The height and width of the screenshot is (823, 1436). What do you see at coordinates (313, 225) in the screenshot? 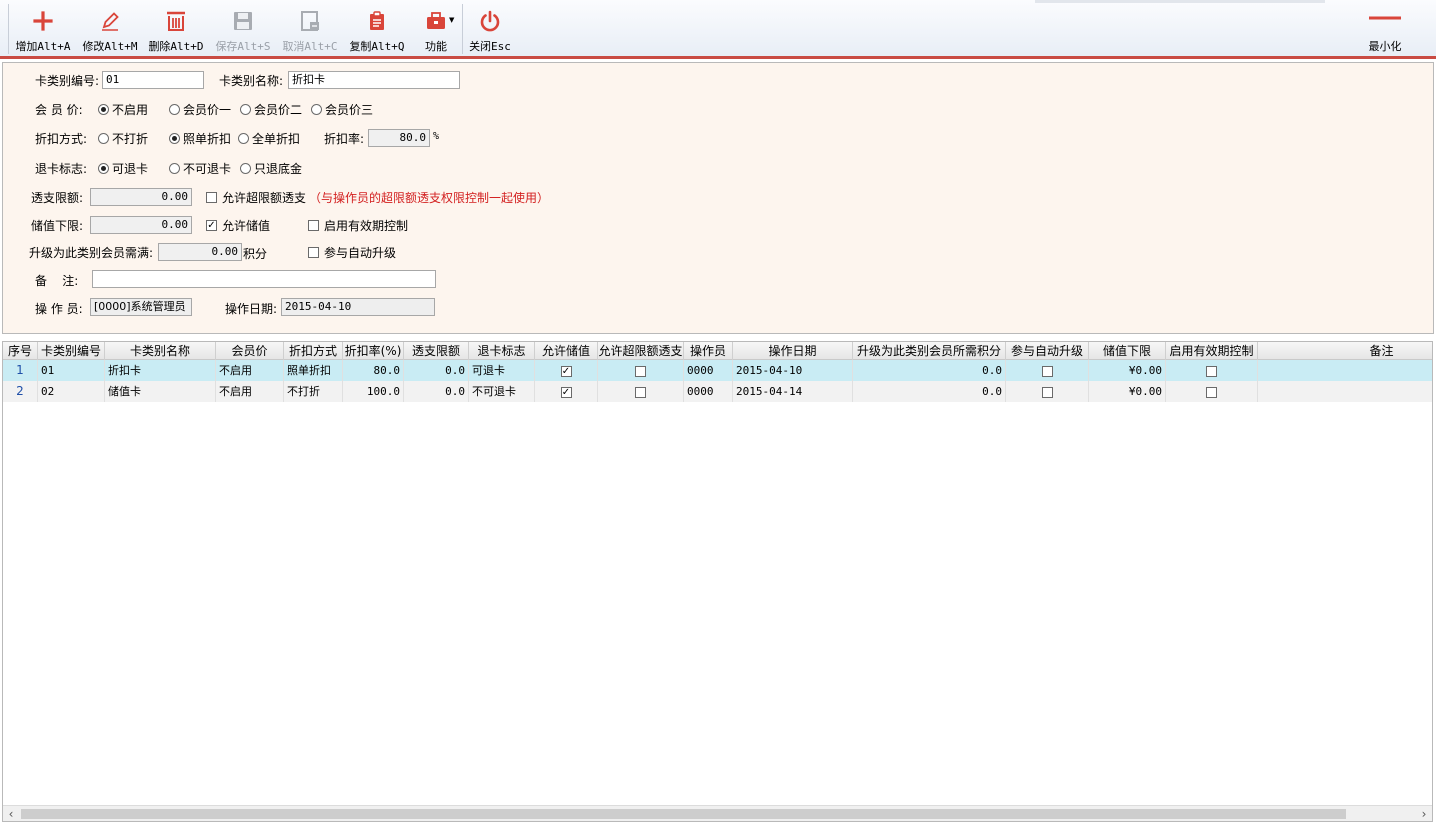
I see `checkbox-box` at bounding box center [313, 225].